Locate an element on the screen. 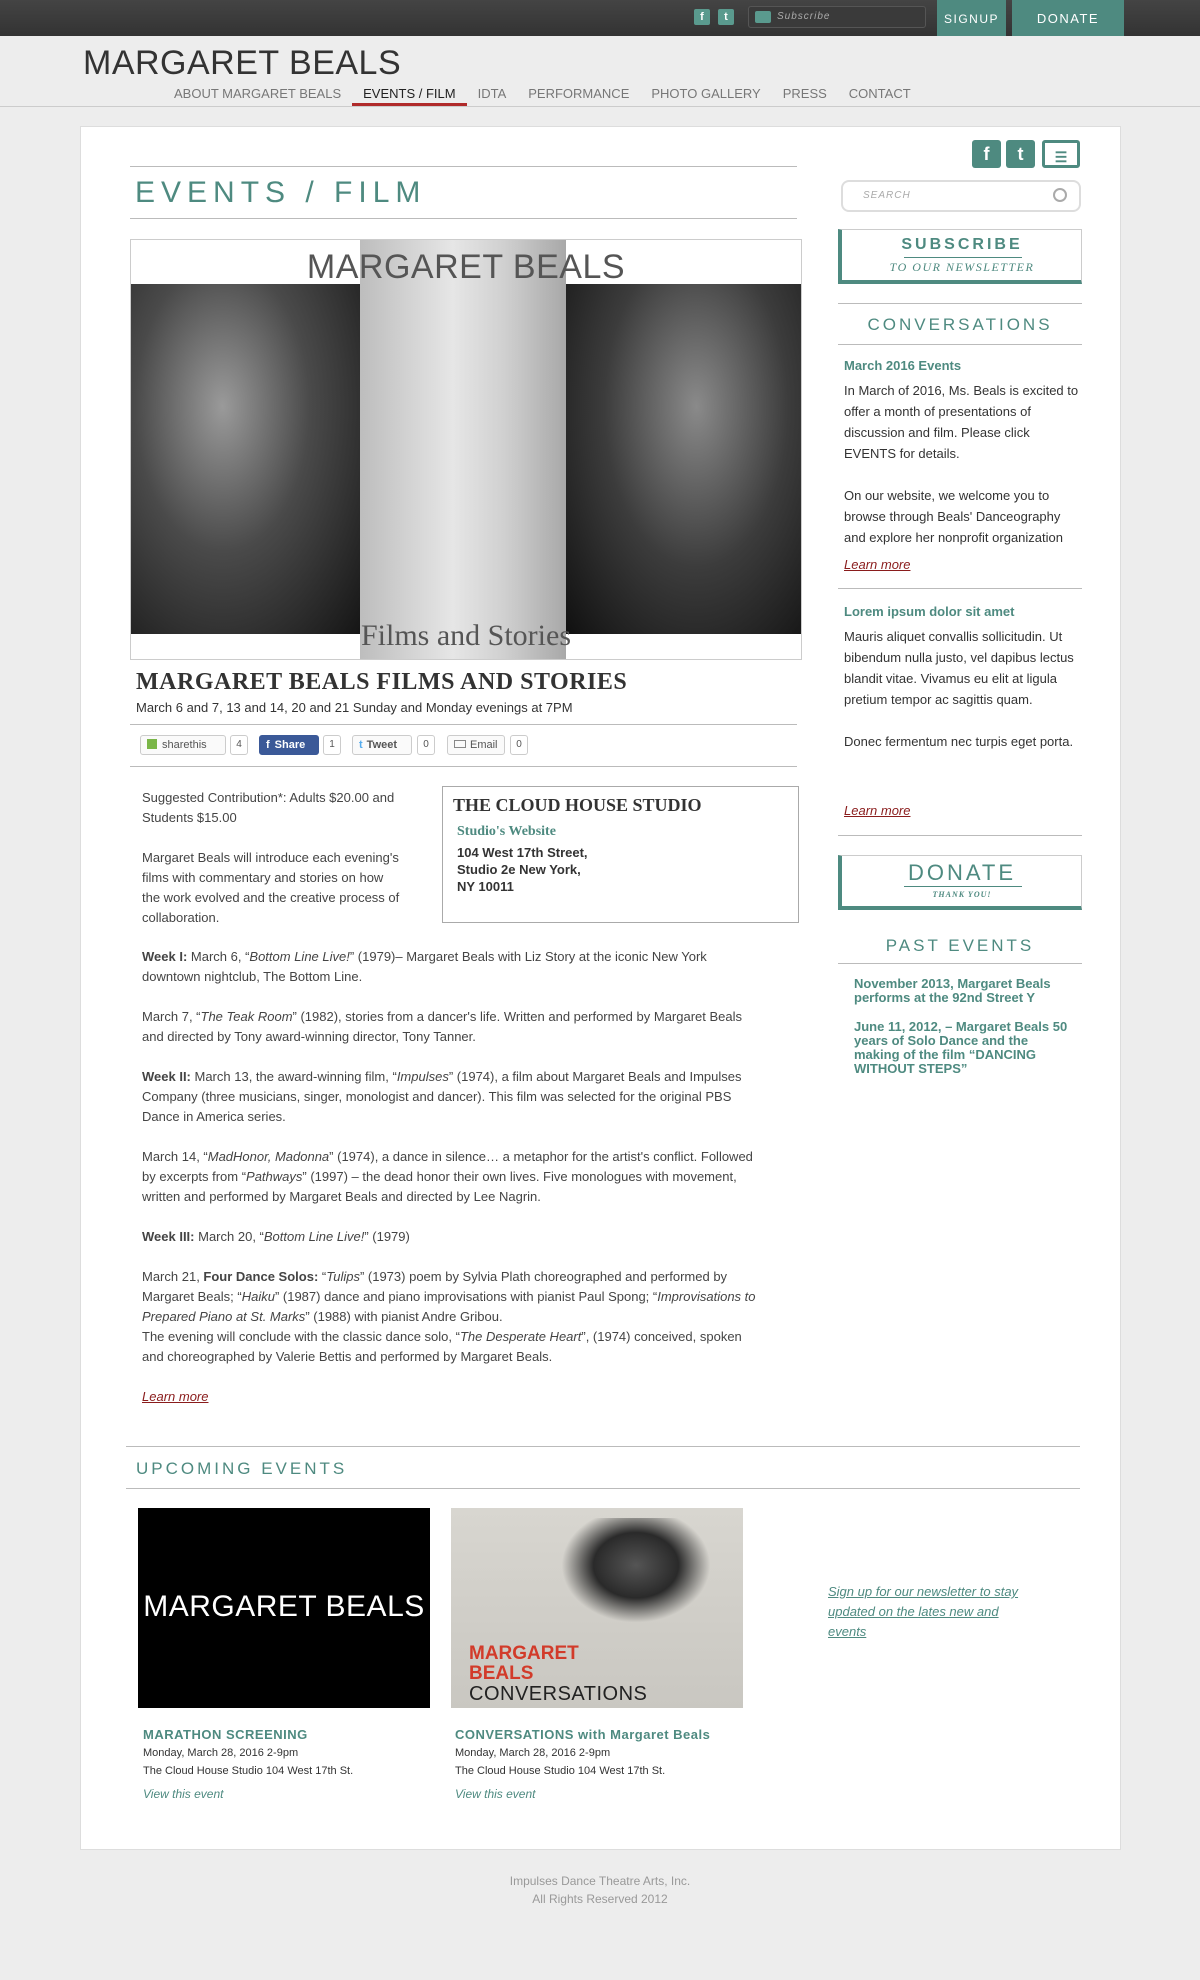  week3-label: Week III: is located at coordinates (168, 1236).